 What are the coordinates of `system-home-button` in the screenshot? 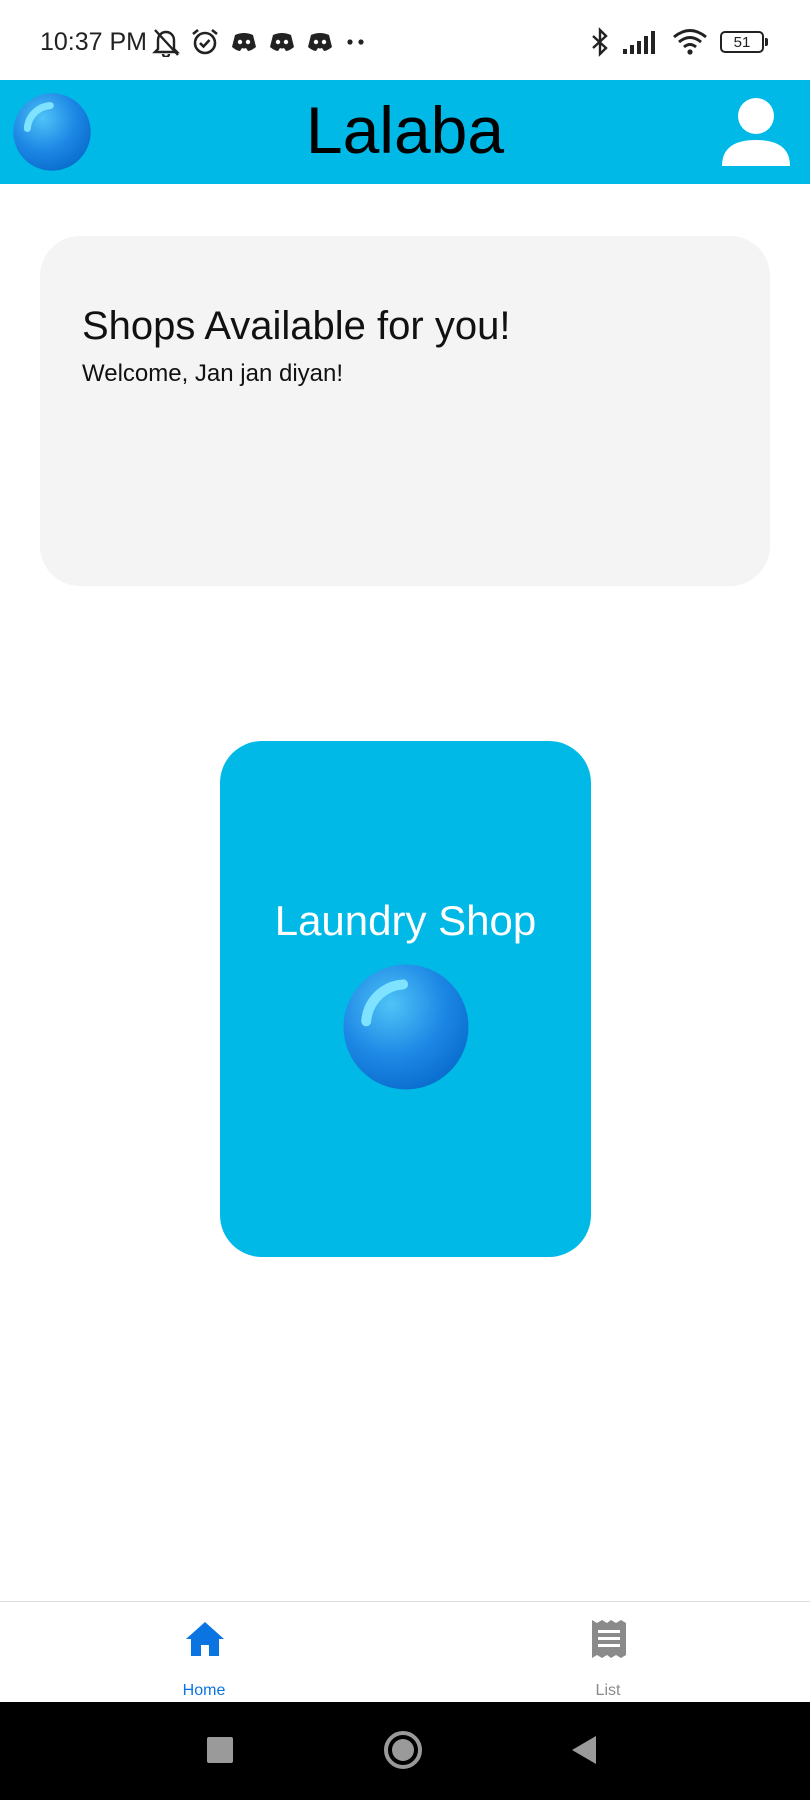 It's located at (403, 1750).